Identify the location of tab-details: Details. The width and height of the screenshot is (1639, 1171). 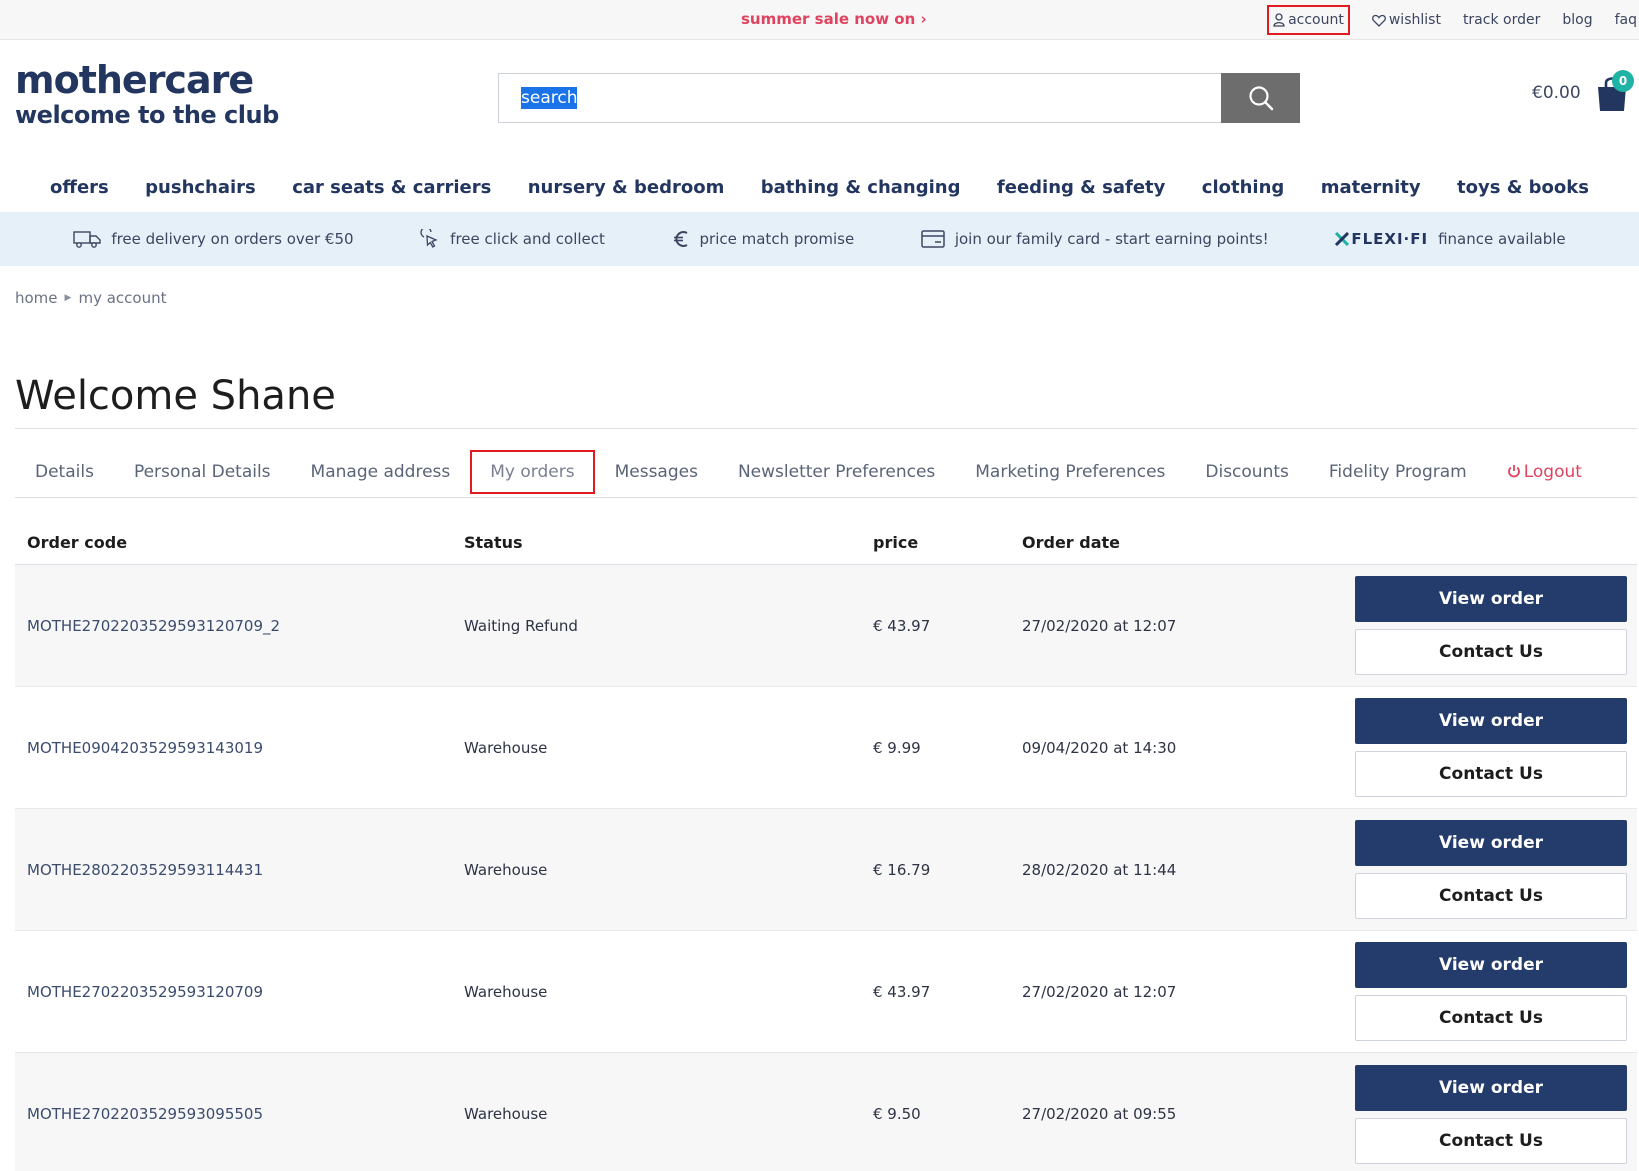
(64, 472).